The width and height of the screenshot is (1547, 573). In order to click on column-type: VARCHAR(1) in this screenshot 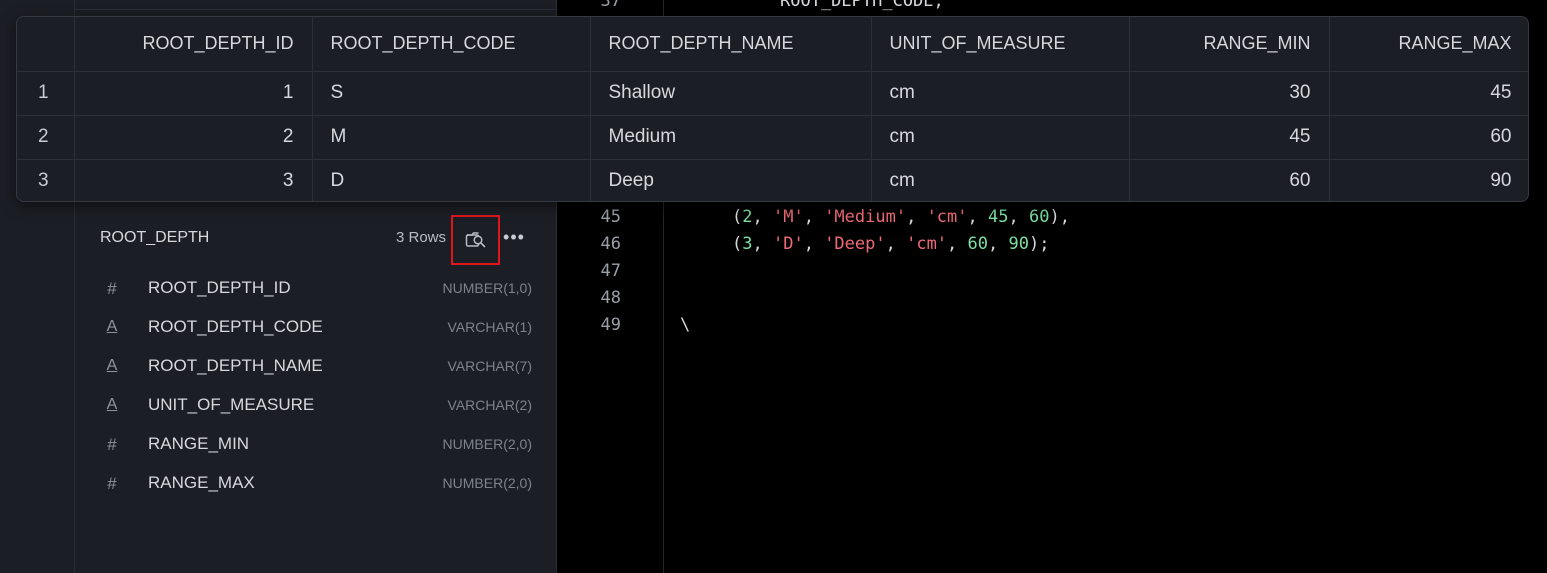, I will do `click(489, 327)`.